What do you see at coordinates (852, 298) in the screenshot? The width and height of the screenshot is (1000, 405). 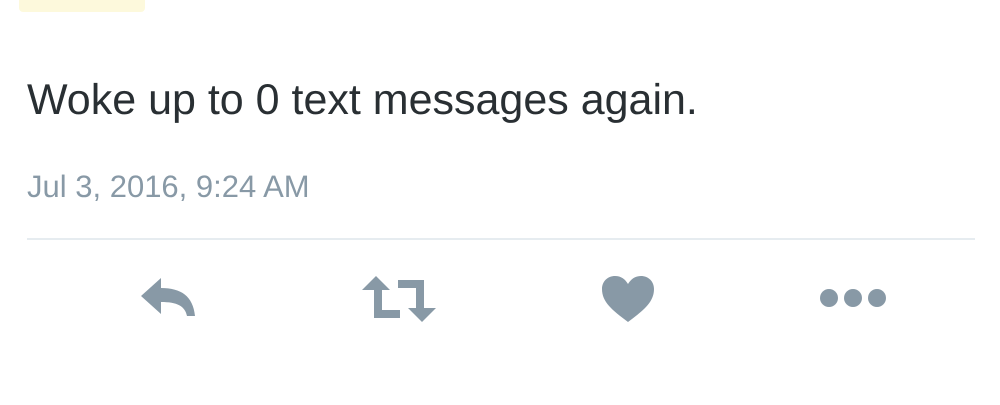 I see `more-icon` at bounding box center [852, 298].